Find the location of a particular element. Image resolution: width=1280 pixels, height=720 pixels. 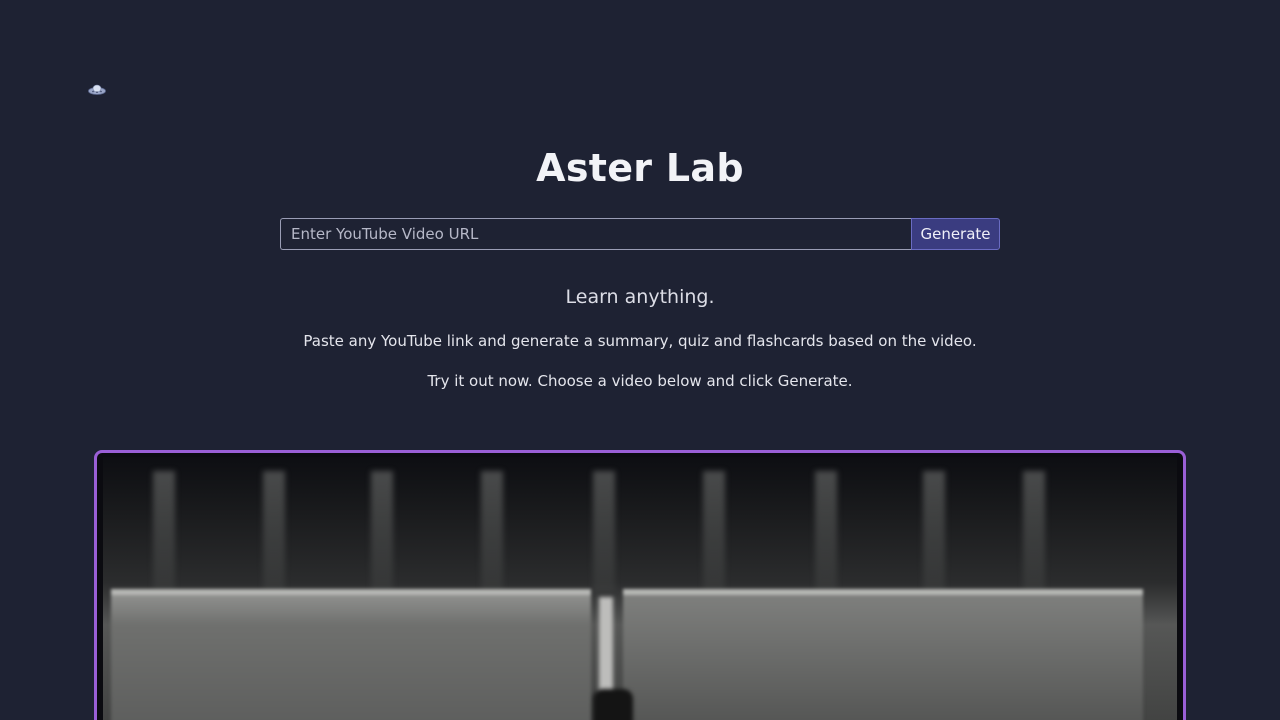

url-search-bar: Generate is located at coordinates (640, 234).